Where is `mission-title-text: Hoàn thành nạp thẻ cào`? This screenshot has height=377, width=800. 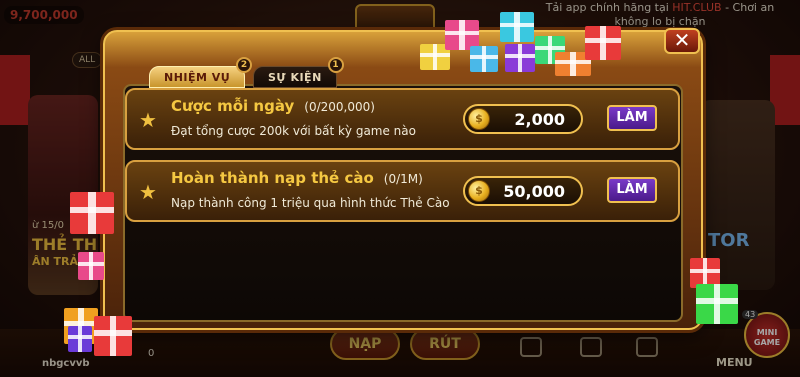
mission-title-text: Hoàn thành nạp thẻ cào is located at coordinates (272, 178).